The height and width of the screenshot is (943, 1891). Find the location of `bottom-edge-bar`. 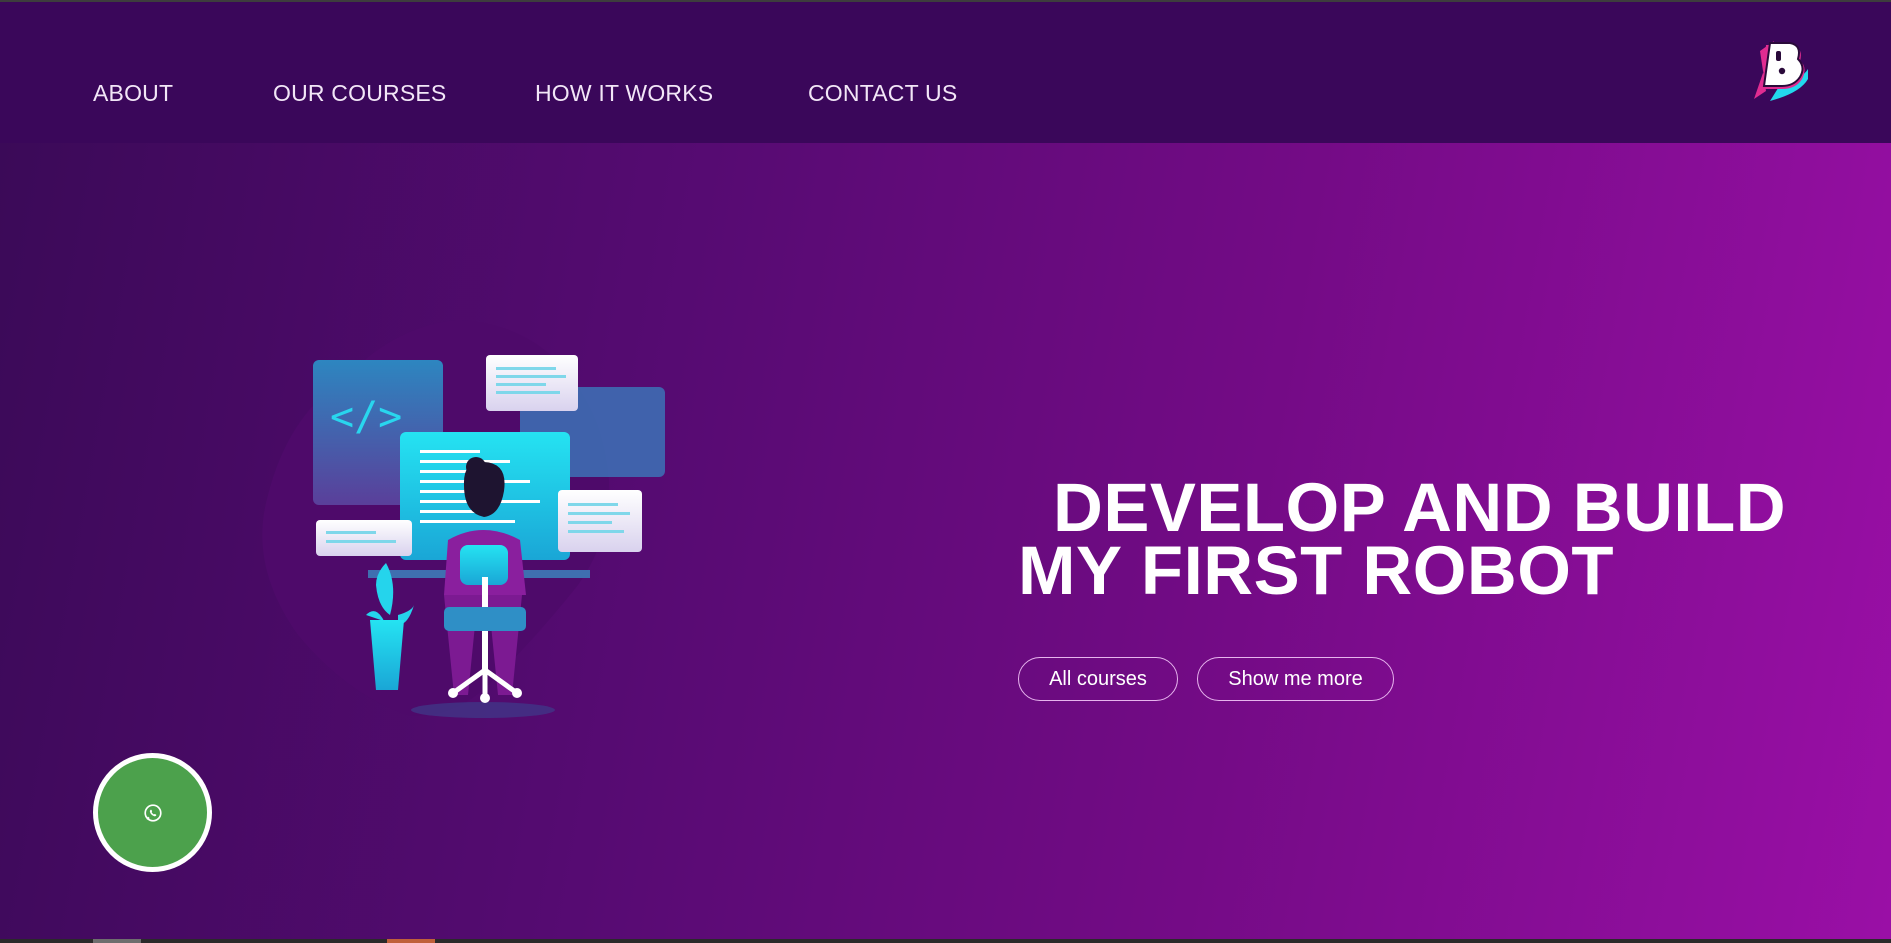

bottom-edge-bar is located at coordinates (945, 941).